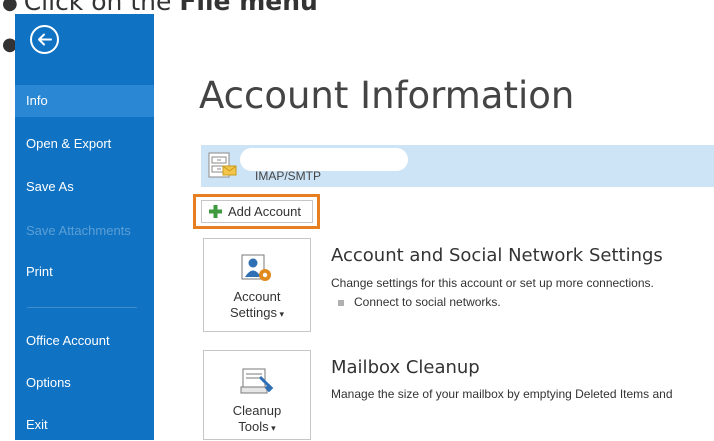  Describe the element at coordinates (341, 302) in the screenshot. I see `bullet-square-icon` at that location.